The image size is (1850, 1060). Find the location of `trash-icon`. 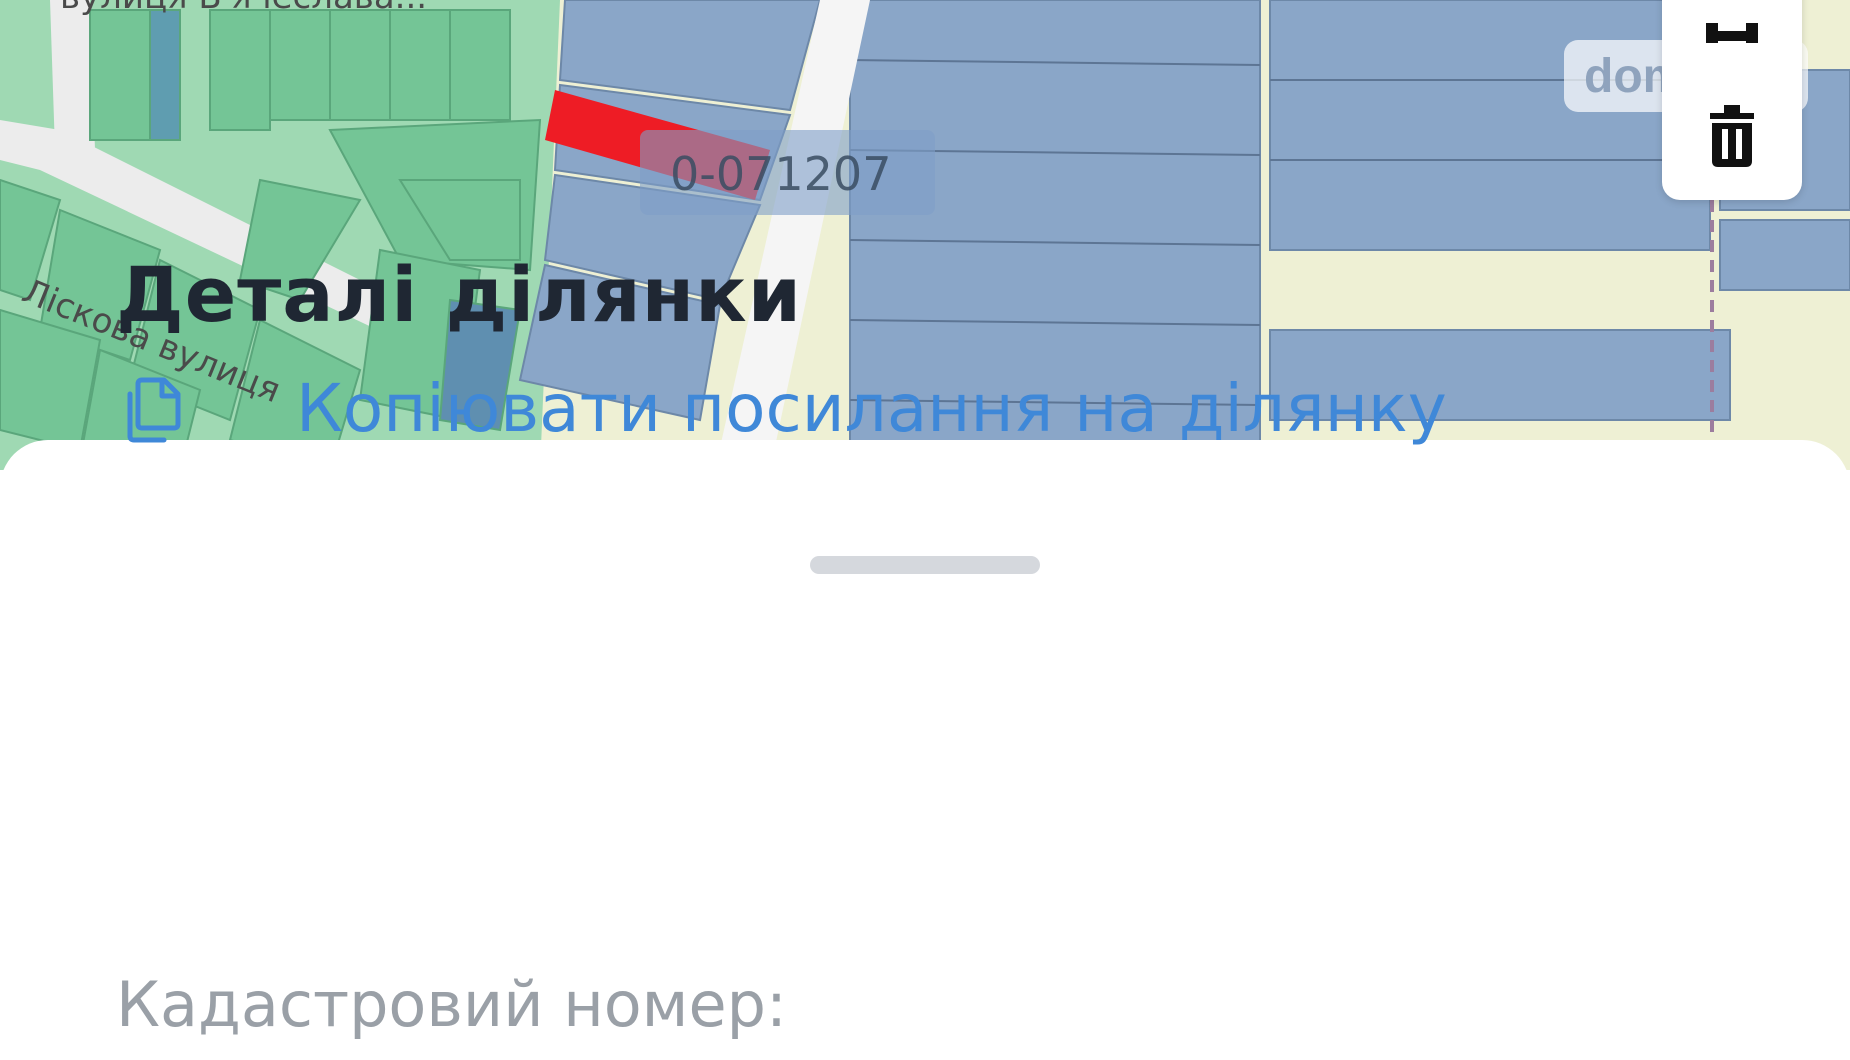

trash-icon is located at coordinates (1732, 136).